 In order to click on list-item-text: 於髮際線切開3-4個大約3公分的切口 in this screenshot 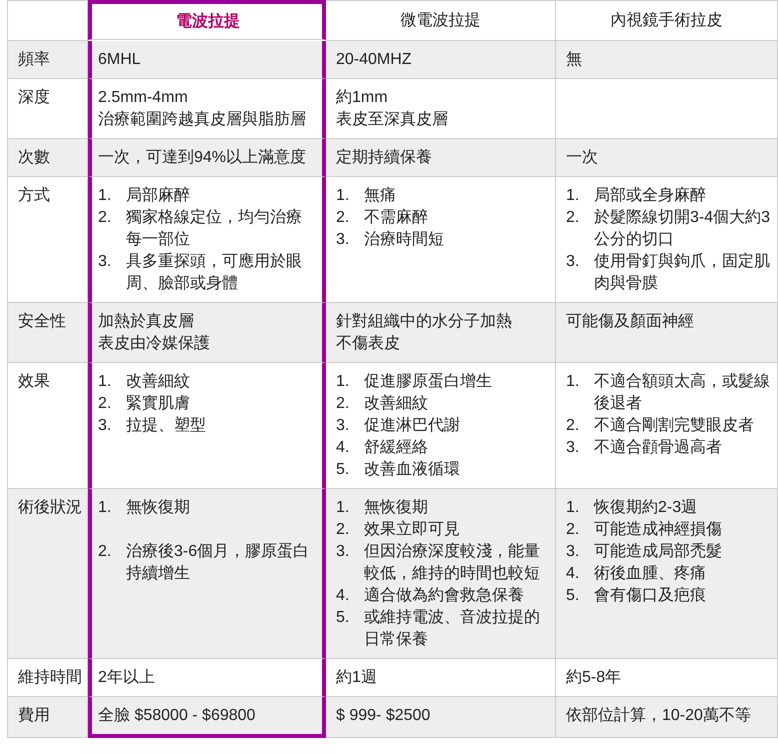, I will do `click(682, 229)`.